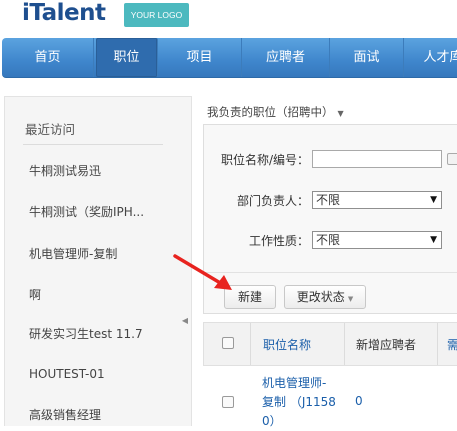 This screenshot has height=431, width=457. Describe the element at coordinates (93, 144) in the screenshot. I see `sidebar-divider` at that location.